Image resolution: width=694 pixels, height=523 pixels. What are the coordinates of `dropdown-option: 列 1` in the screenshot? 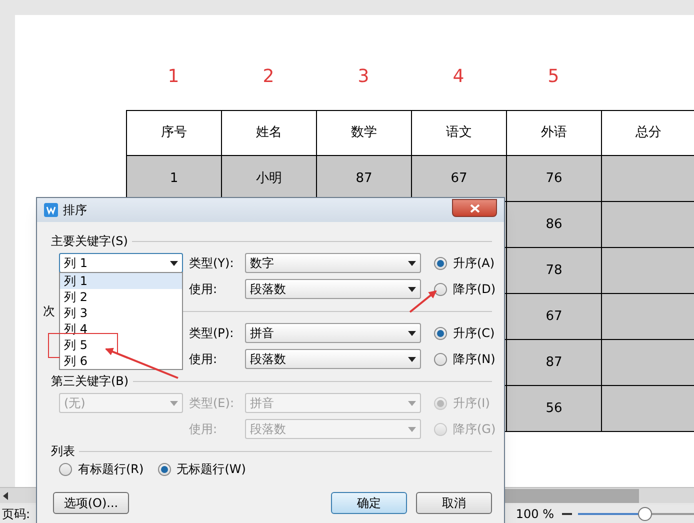 It's located at (121, 281).